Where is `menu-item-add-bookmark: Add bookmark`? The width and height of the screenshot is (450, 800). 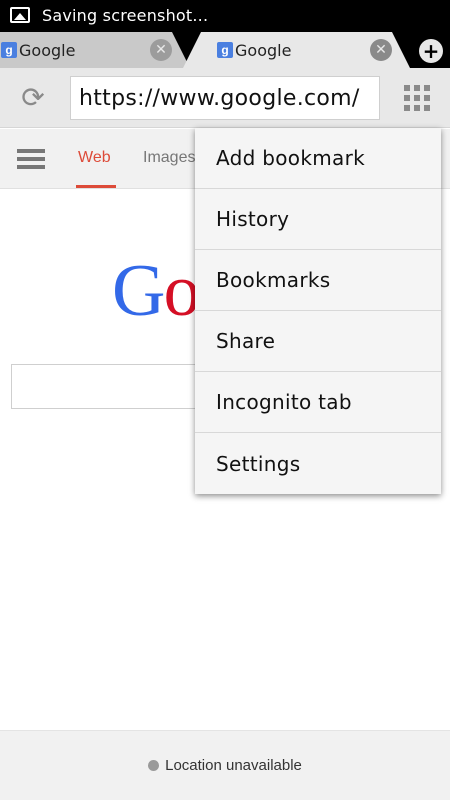
menu-item-add-bookmark: Add bookmark is located at coordinates (318, 158).